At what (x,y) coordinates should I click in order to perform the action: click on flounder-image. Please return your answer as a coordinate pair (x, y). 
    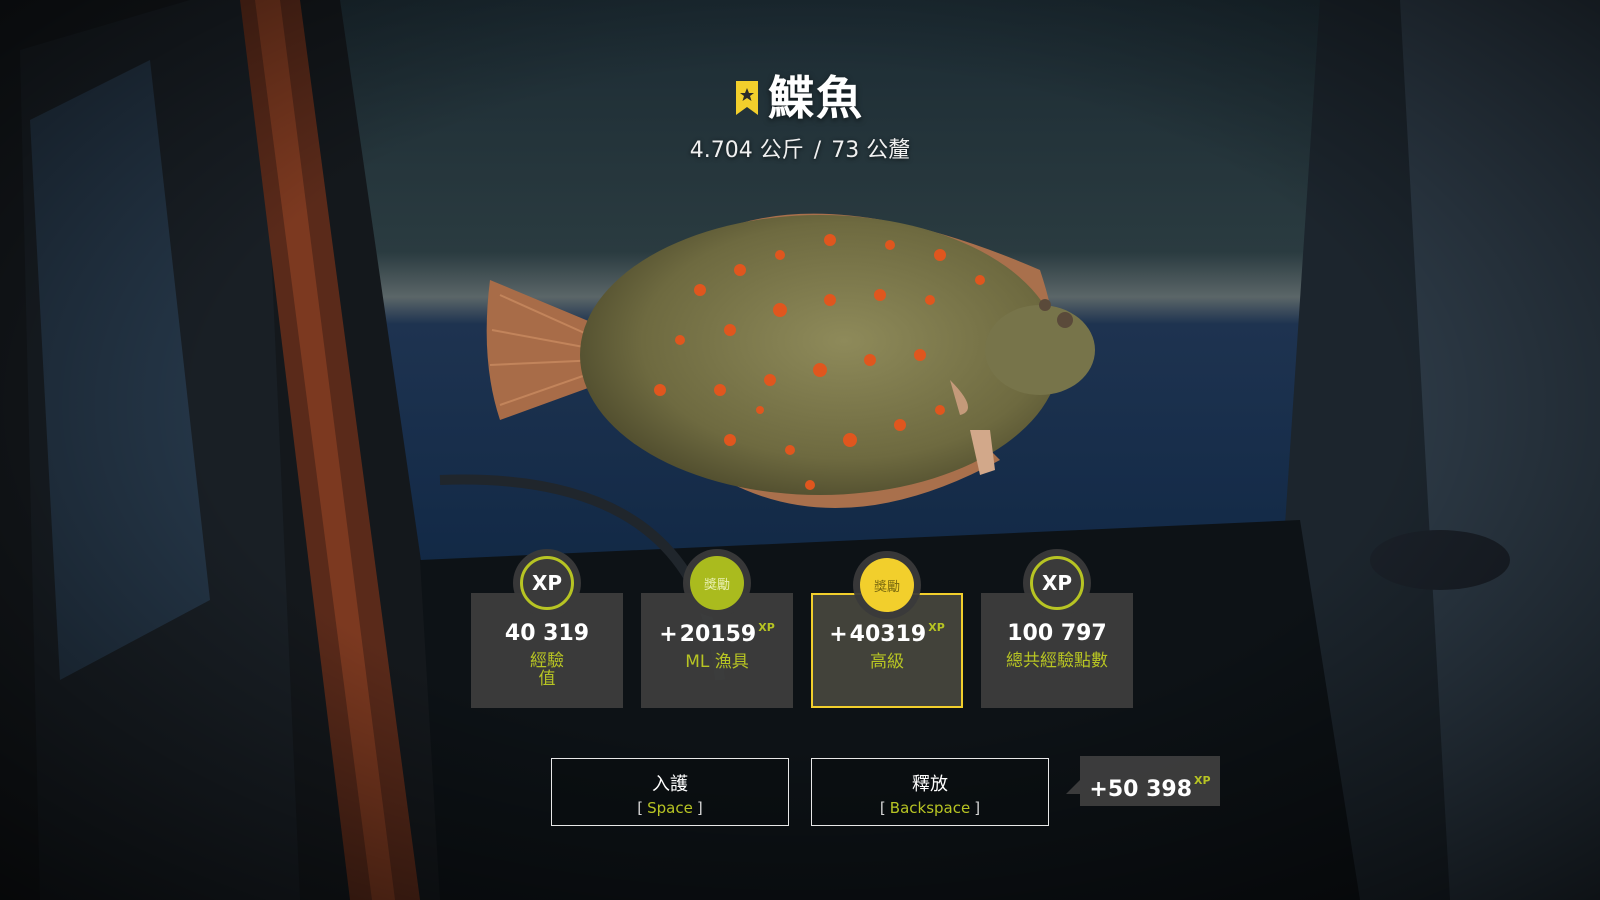
    Looking at the image, I should click on (790, 360).